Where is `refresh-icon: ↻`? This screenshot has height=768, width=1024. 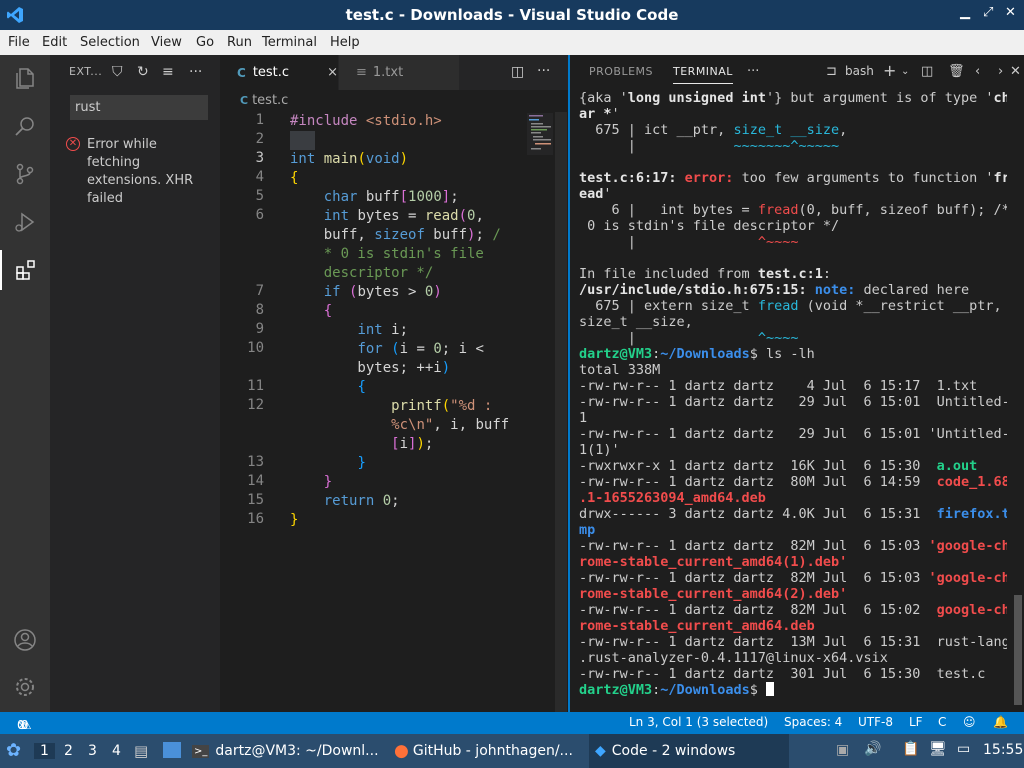
refresh-icon: ↻ is located at coordinates (143, 72).